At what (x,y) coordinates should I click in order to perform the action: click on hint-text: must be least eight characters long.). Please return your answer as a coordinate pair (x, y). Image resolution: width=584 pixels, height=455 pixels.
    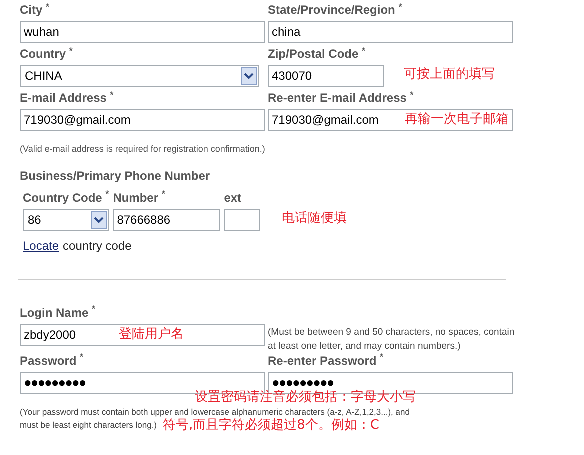
    Looking at the image, I should click on (89, 425).